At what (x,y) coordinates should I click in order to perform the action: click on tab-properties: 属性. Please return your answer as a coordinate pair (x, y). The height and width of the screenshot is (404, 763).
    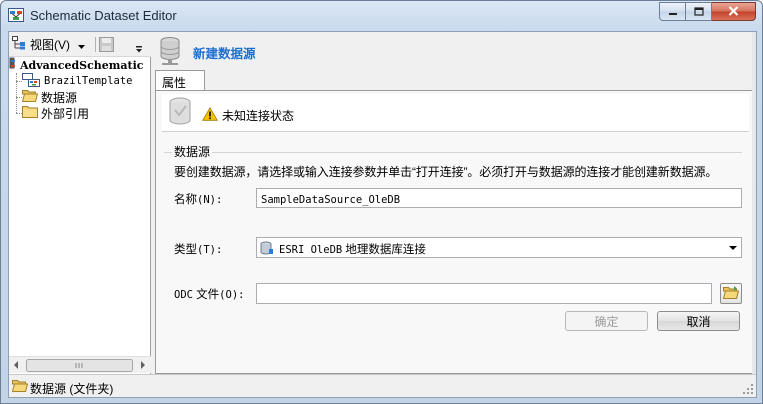
    Looking at the image, I should click on (180, 80).